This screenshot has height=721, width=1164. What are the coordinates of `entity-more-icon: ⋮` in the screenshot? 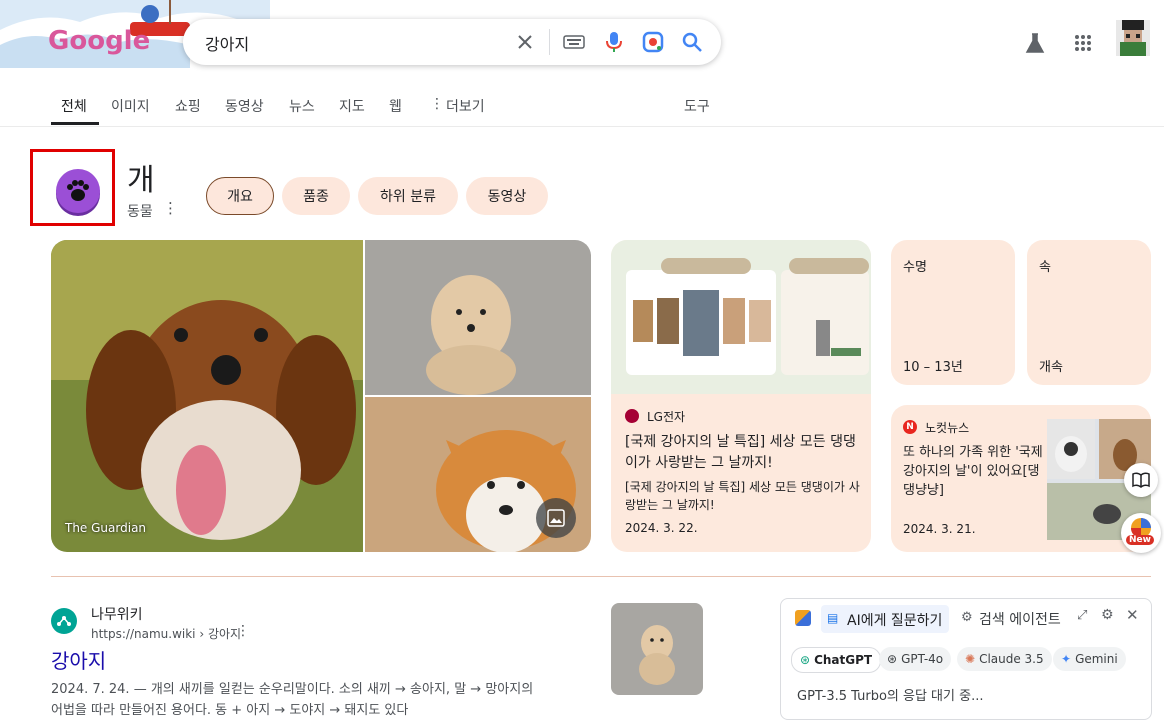 It's located at (170, 208).